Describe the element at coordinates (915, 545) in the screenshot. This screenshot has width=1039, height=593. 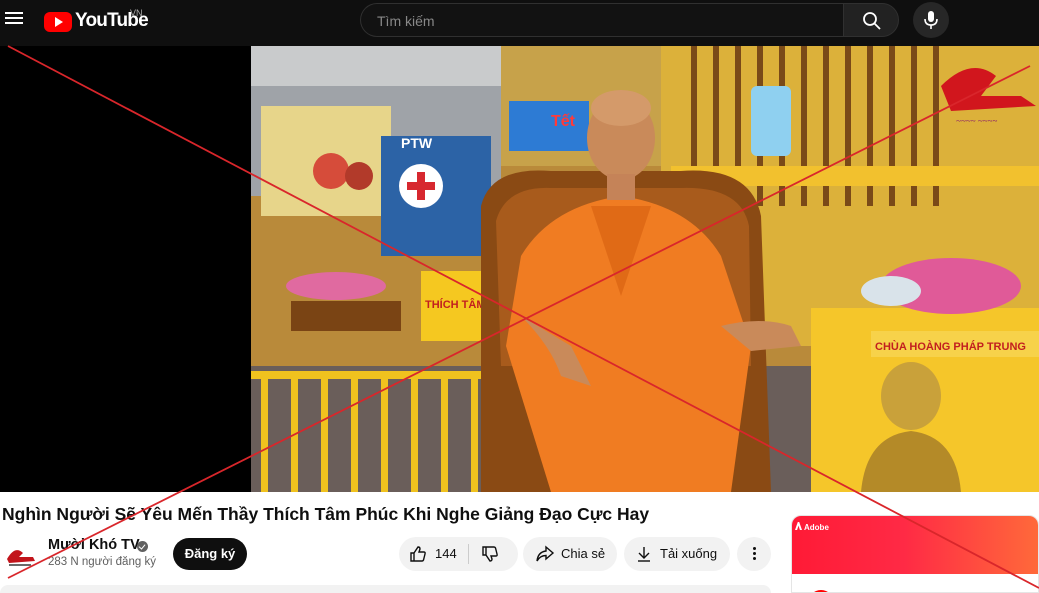
I see `ad-banner: Adobe` at that location.